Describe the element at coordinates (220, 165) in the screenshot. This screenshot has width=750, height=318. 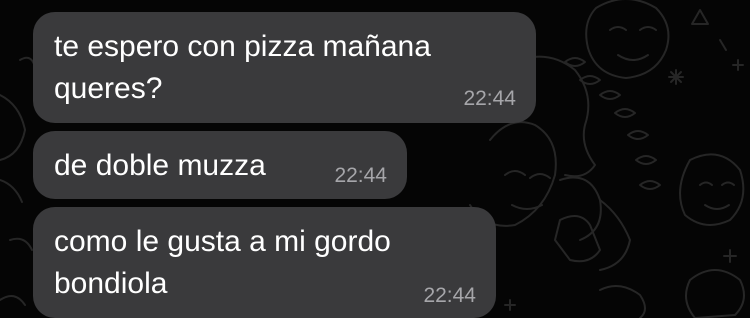
I see `message-bubble: de doble muzza 22:44` at that location.